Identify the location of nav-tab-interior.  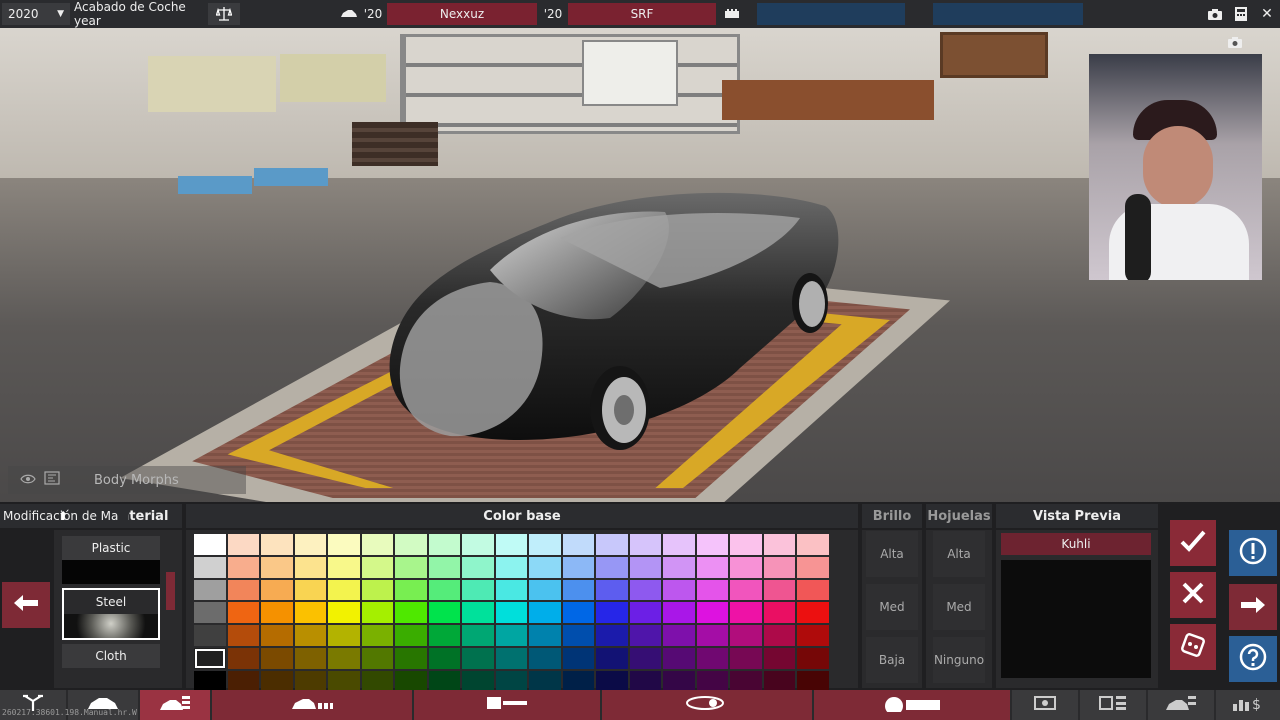
(507, 705).